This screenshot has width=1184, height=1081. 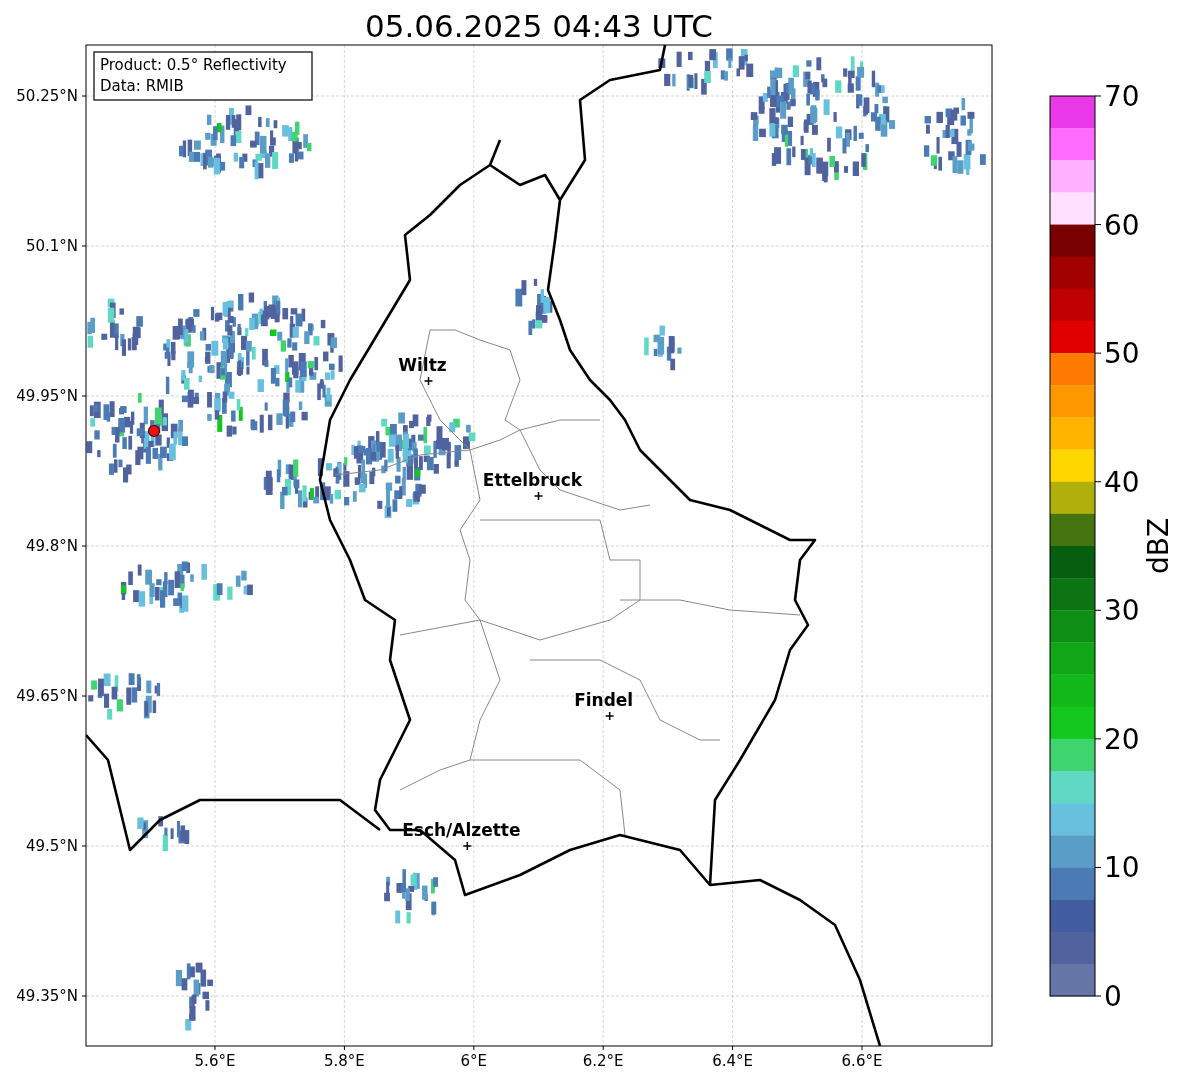 What do you see at coordinates (142, 86) in the screenshot?
I see `info-text: Data: RMIB` at bounding box center [142, 86].